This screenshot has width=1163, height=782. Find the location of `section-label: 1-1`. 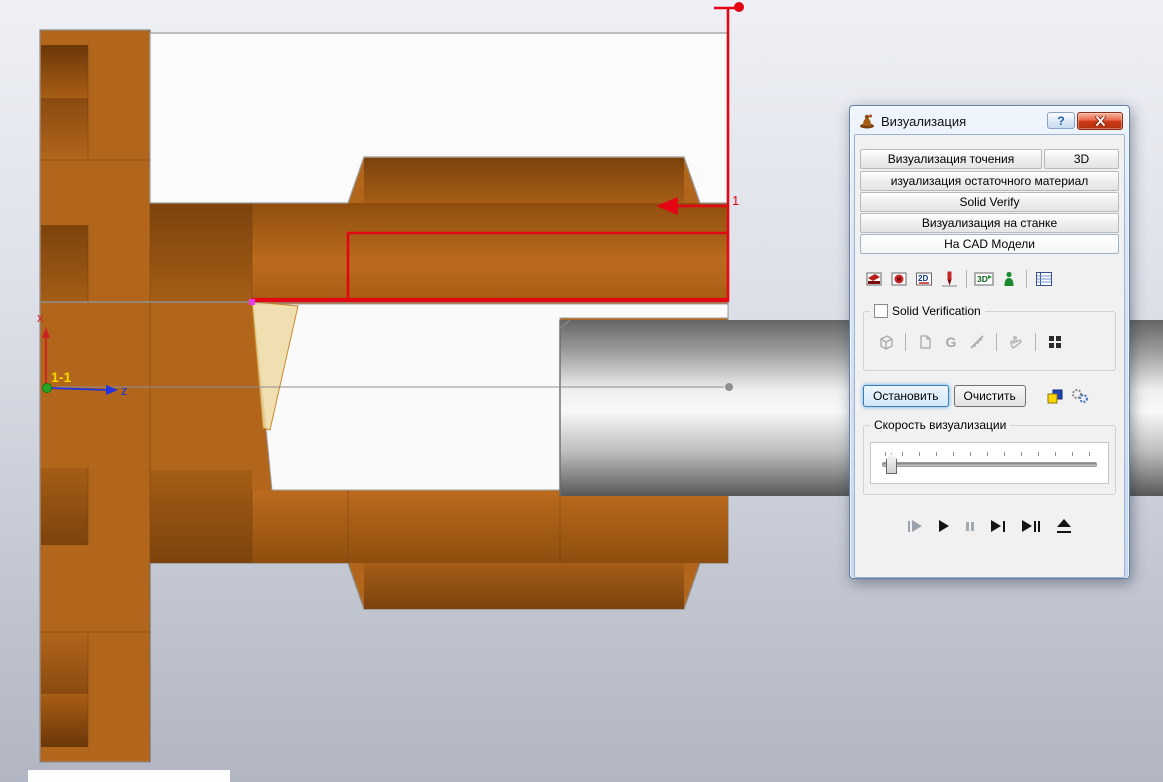

section-label: 1-1 is located at coordinates (61, 377).